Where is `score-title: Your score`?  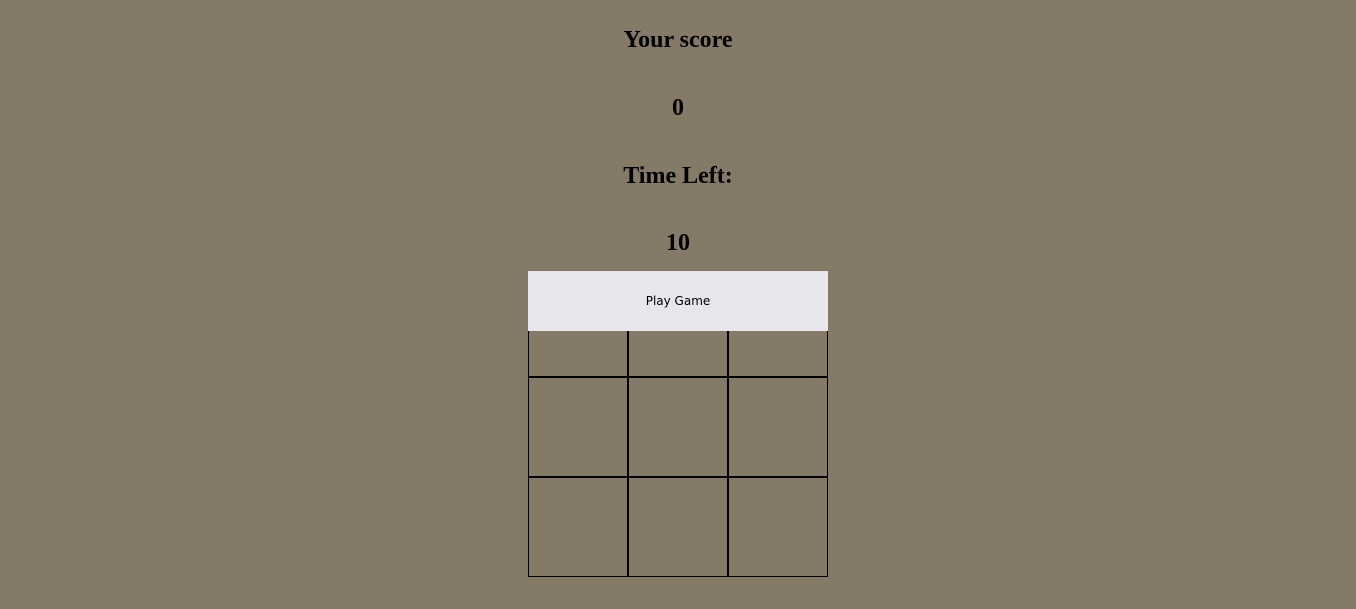 score-title: Your score is located at coordinates (678, 40).